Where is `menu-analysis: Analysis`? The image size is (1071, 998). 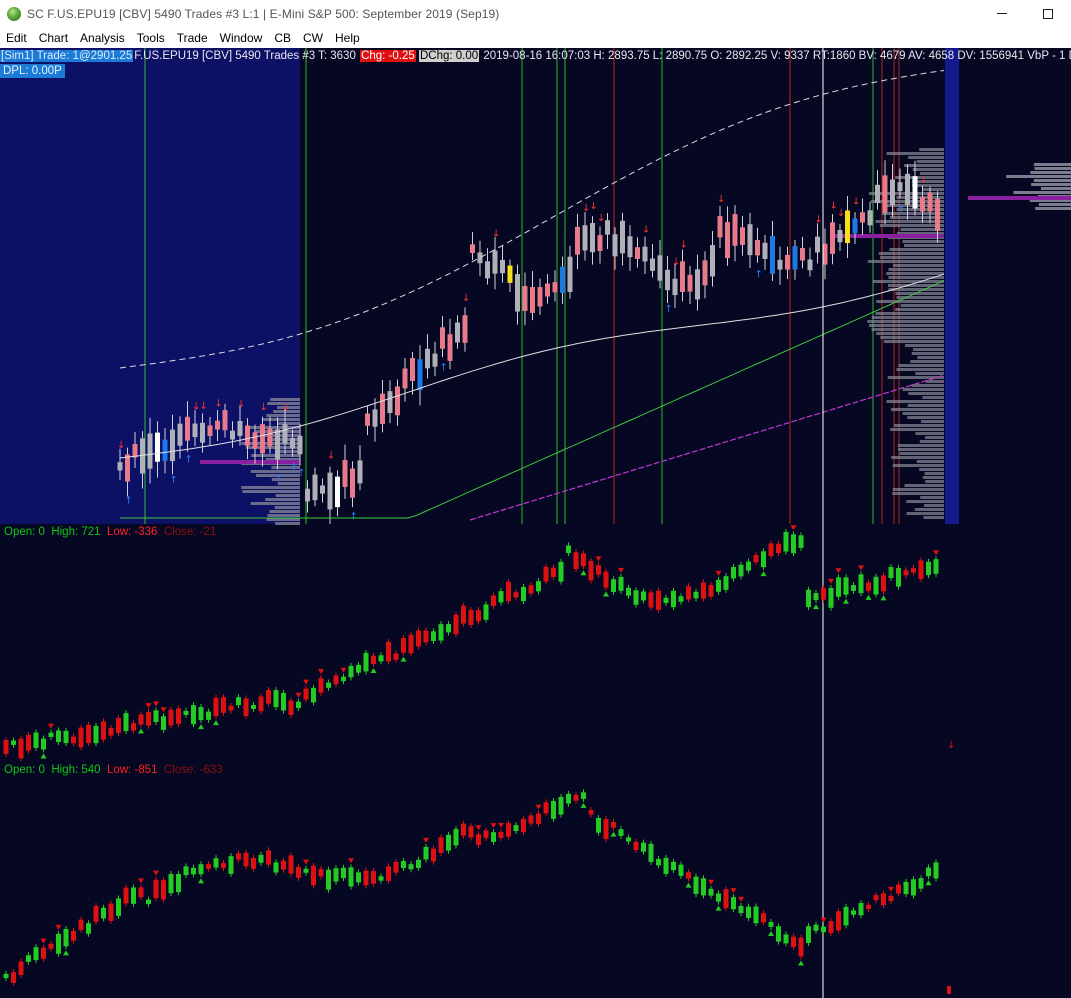 menu-analysis: Analysis is located at coordinates (102, 38).